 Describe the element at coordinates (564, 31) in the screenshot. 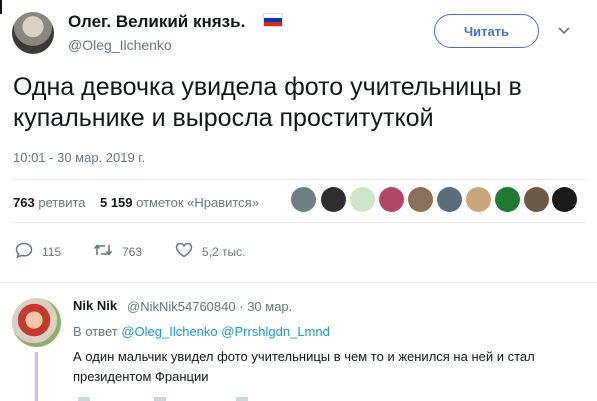

I see `chevron-down-icon` at that location.